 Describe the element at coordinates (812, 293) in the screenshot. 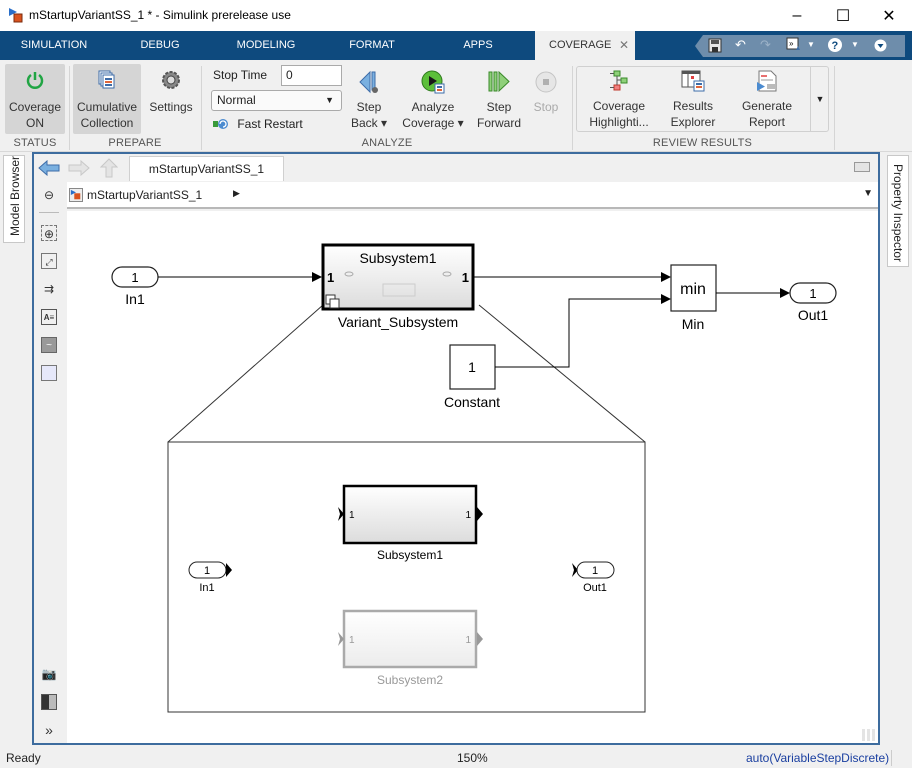

I see `out1-port-number: 1` at that location.